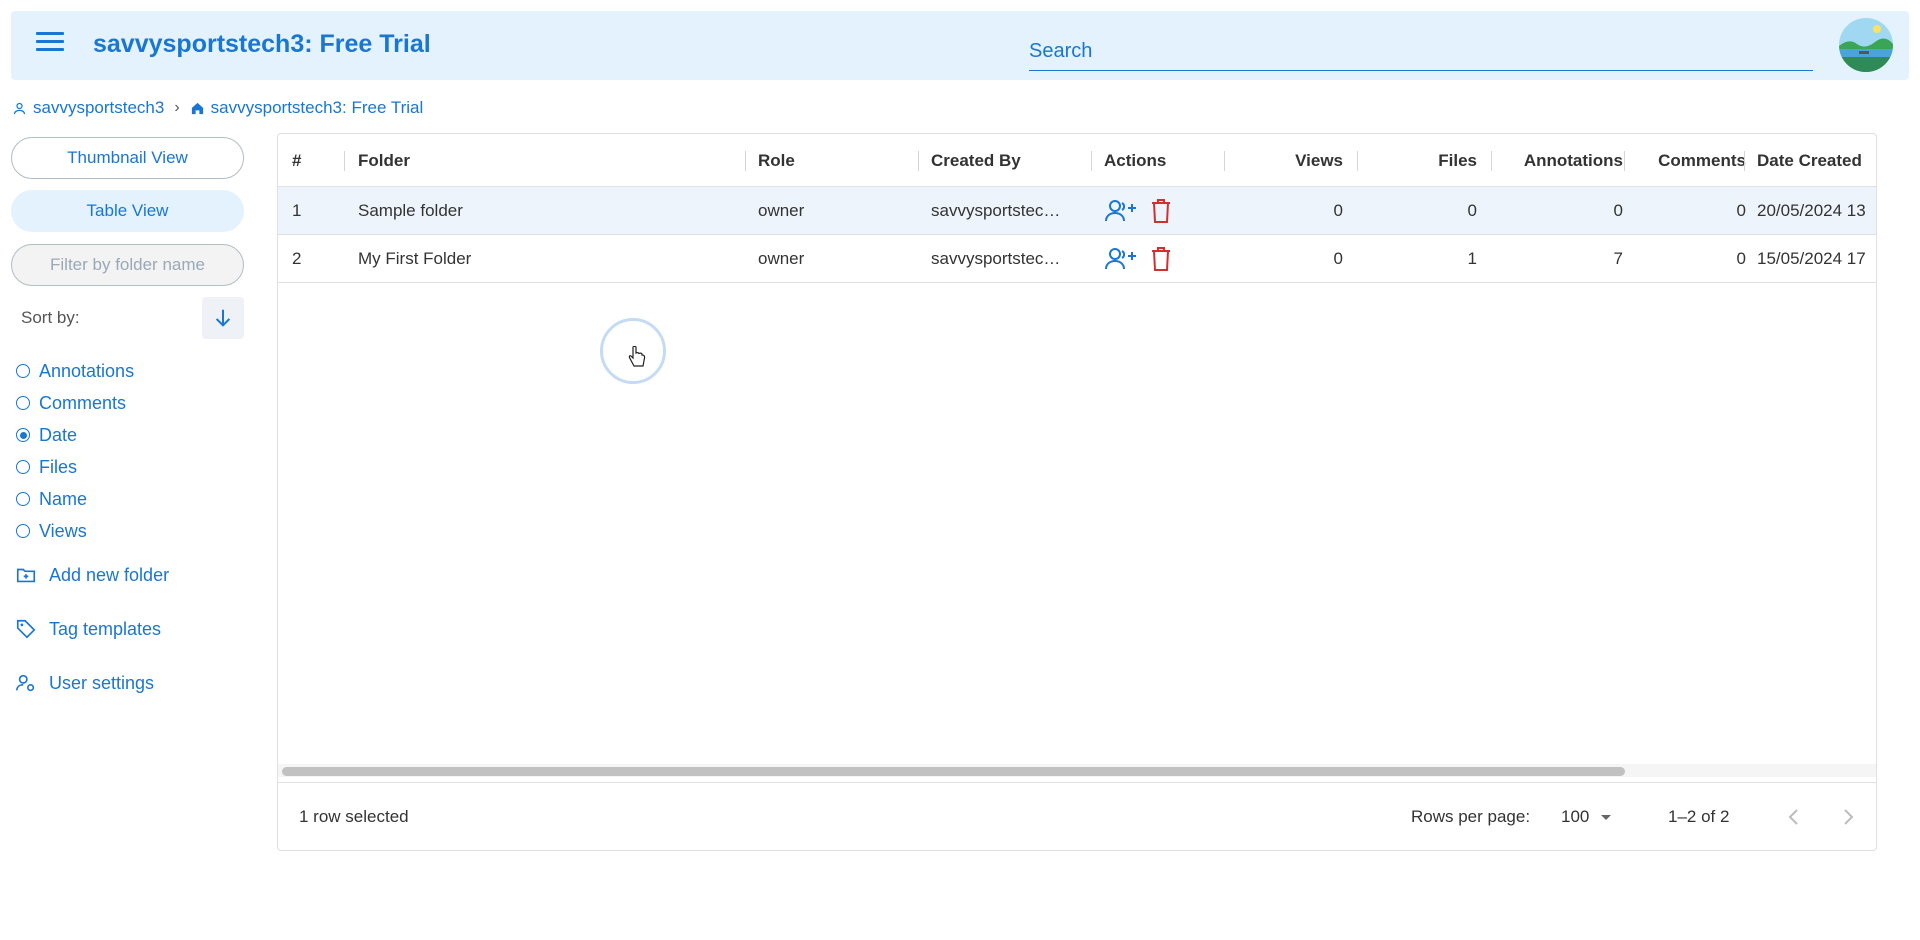 This screenshot has height=940, width=1920. What do you see at coordinates (410, 210) in the screenshot?
I see `cell-folder: Sample folder` at bounding box center [410, 210].